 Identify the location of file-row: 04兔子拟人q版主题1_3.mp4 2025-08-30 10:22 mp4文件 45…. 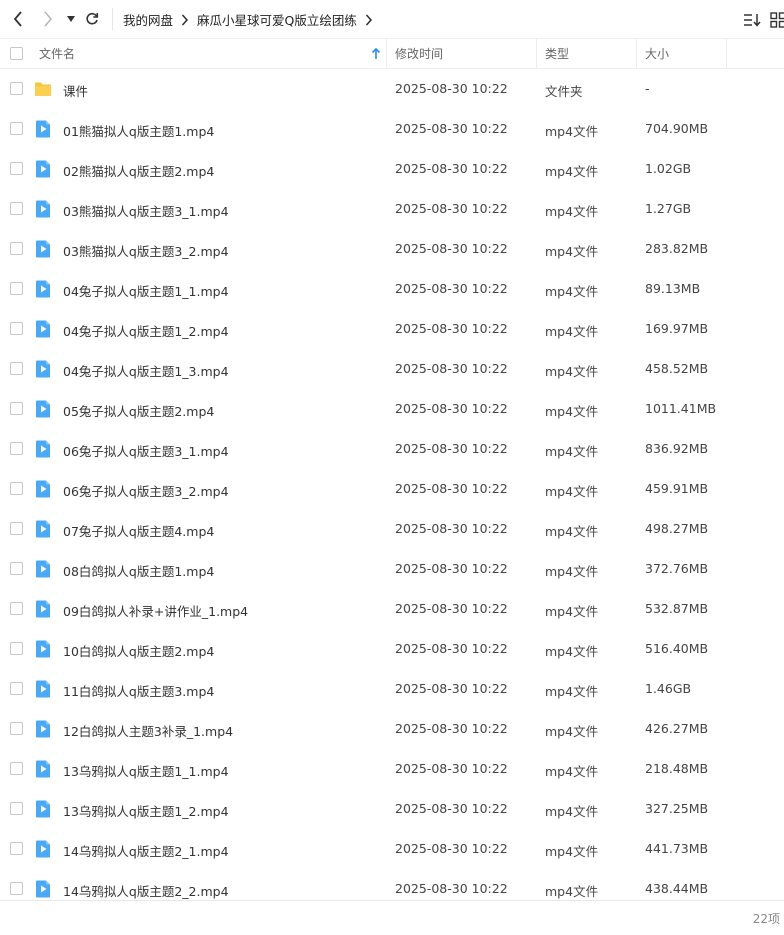
(392, 369).